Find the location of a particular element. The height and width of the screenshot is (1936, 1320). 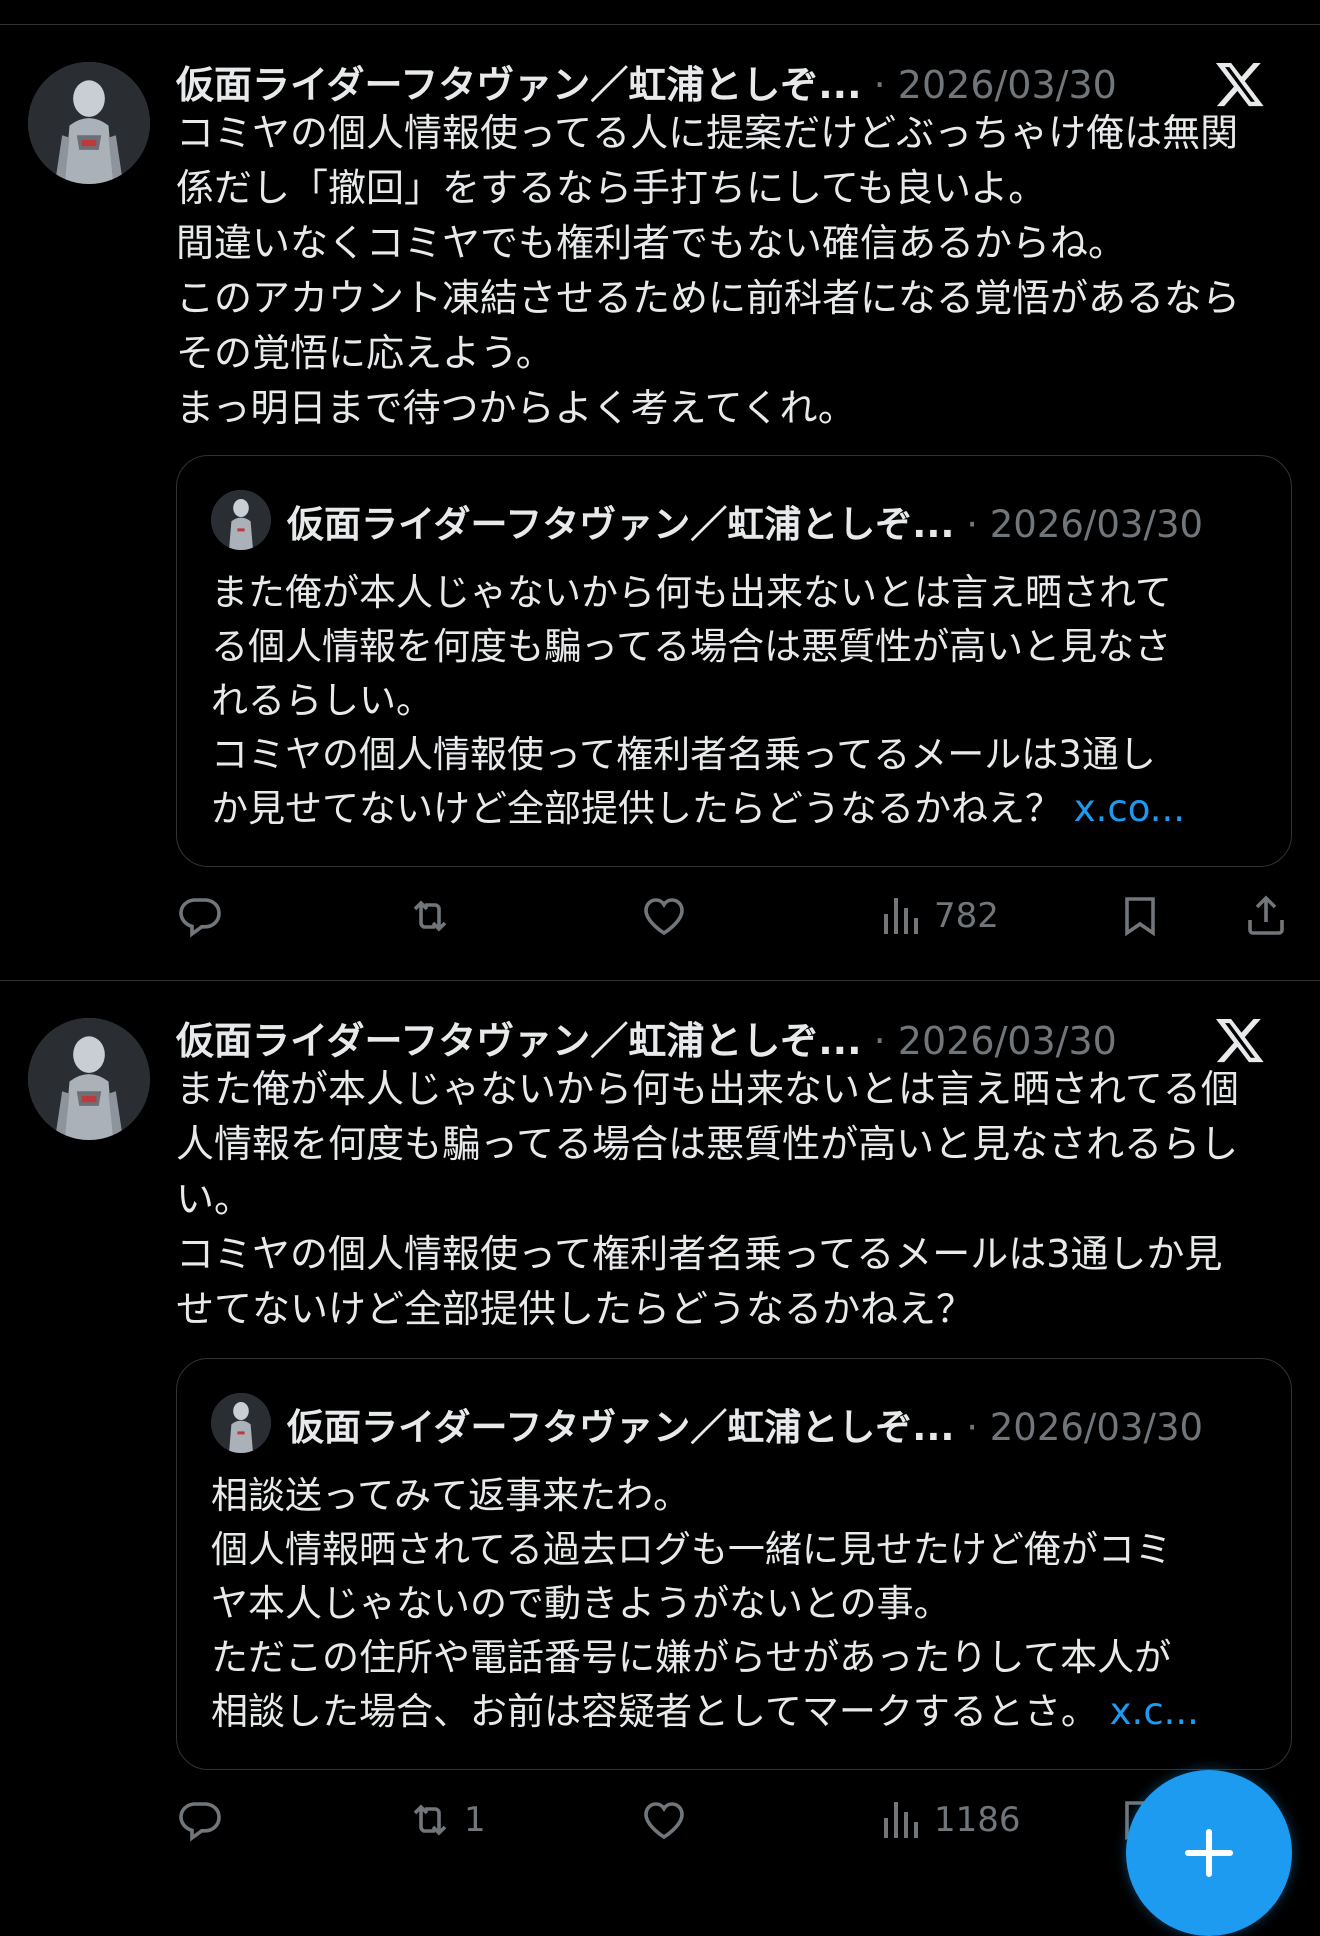

action-bar: 782 is located at coordinates (731, 916).